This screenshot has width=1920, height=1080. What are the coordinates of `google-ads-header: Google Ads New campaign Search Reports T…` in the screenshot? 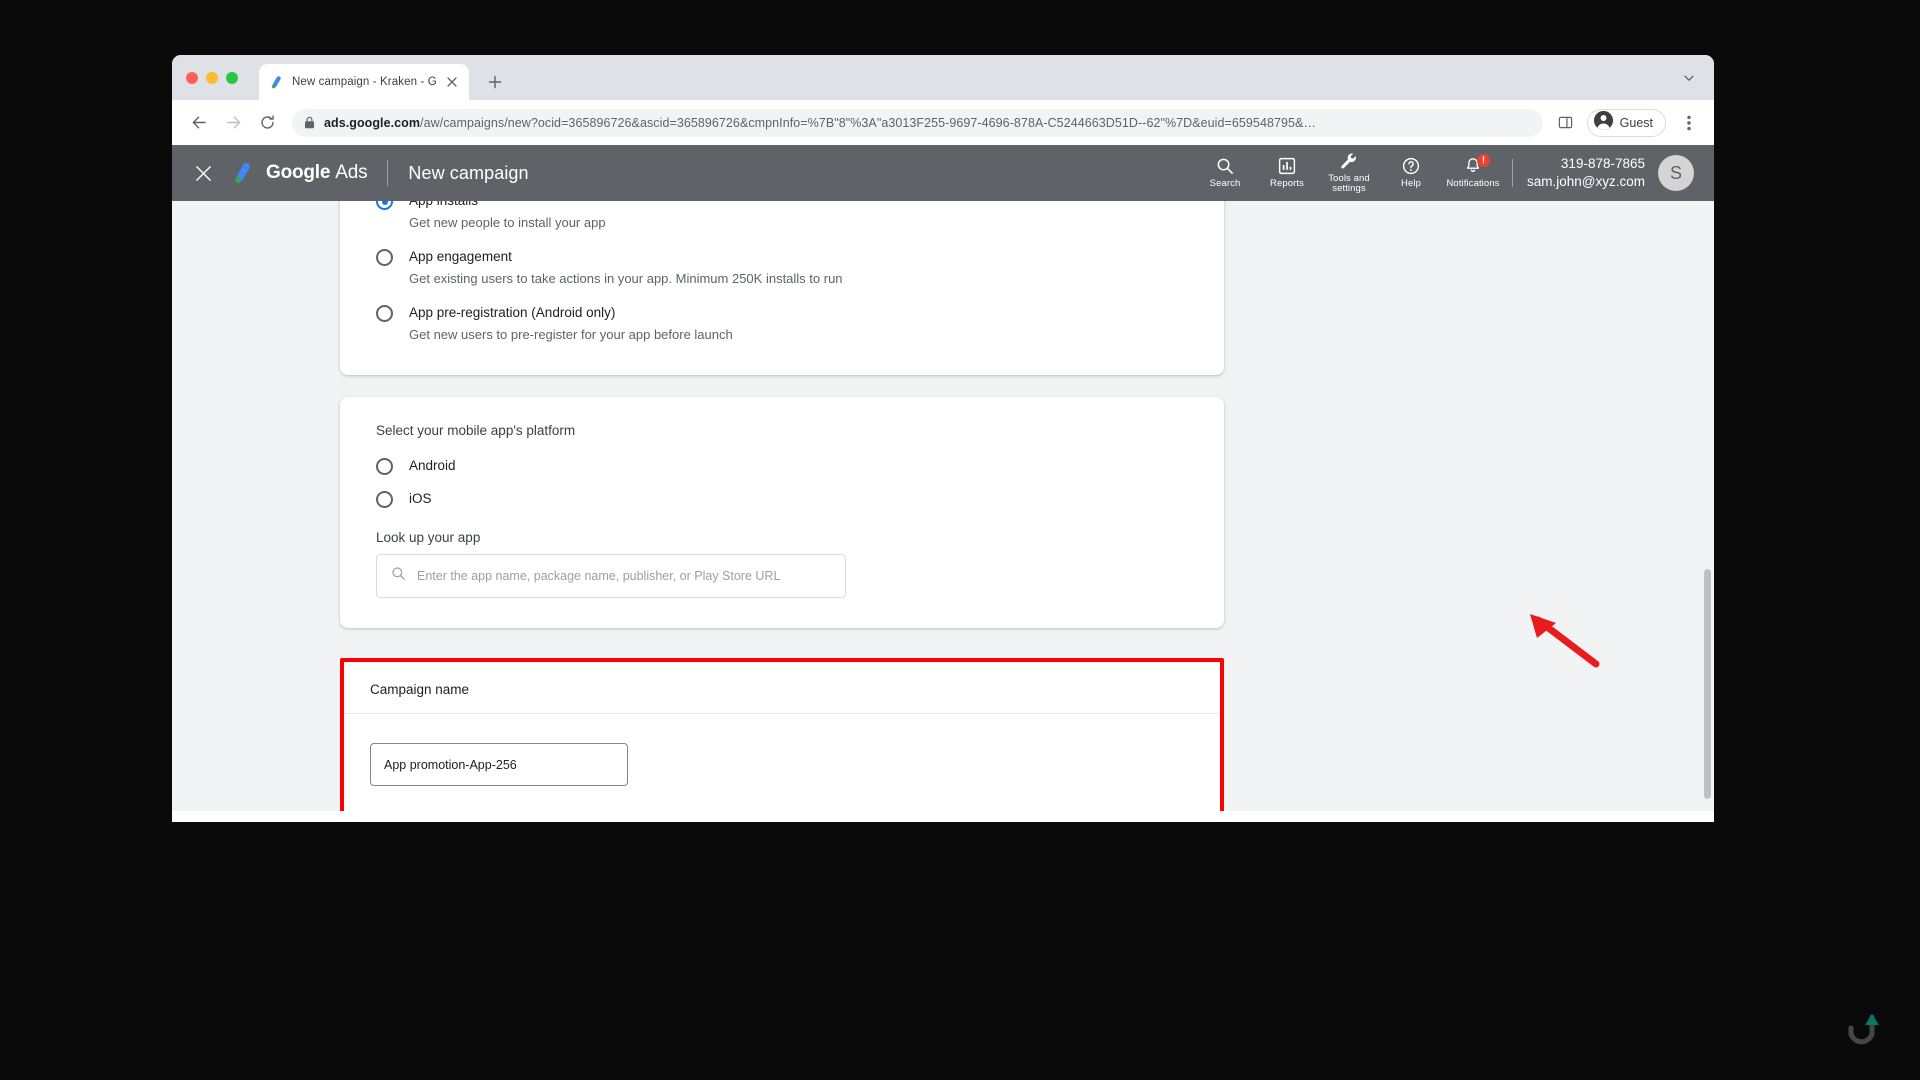 It's located at (943, 173).